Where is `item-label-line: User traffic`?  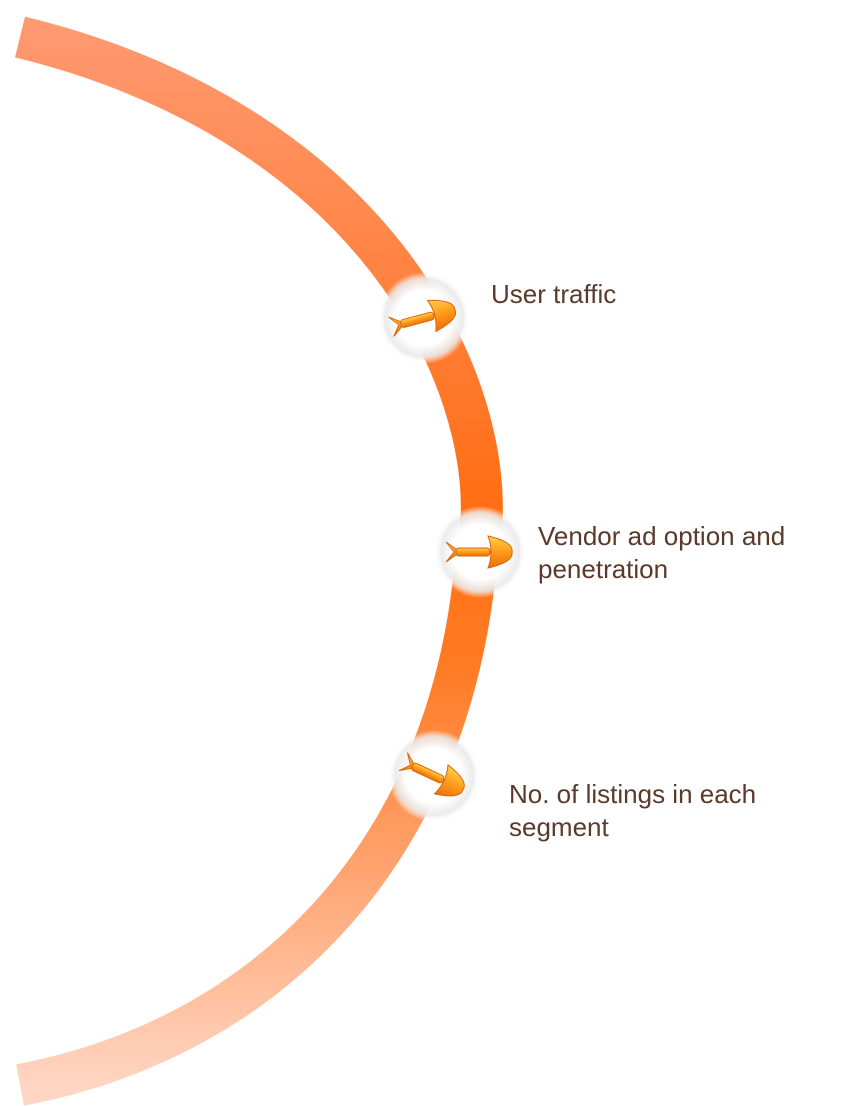
item-label-line: User traffic is located at coordinates (554, 294).